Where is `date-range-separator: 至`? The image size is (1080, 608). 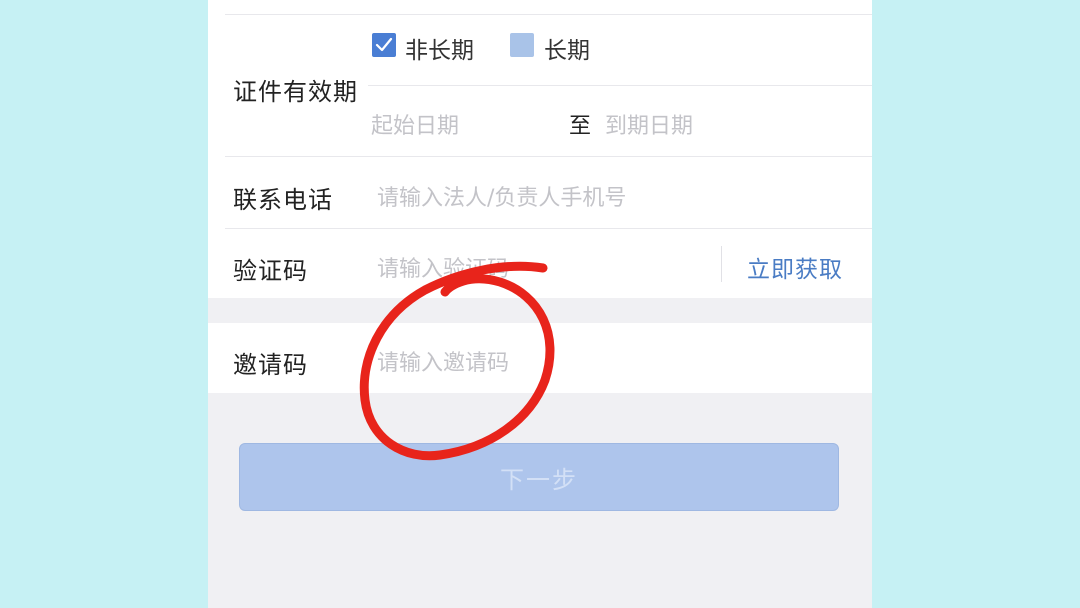 date-range-separator: 至 is located at coordinates (580, 126).